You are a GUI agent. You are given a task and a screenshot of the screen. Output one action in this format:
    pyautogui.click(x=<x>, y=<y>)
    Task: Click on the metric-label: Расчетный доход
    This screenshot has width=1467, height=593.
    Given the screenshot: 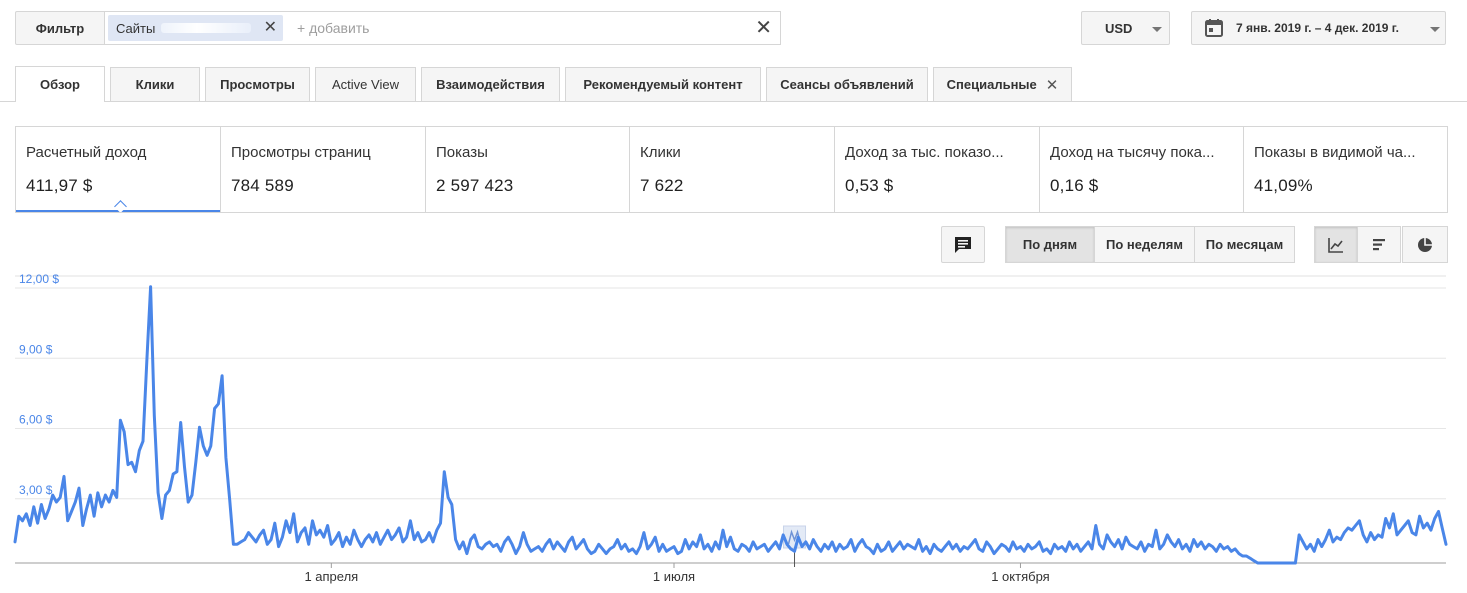 What is the action you would take?
    pyautogui.click(x=86, y=152)
    